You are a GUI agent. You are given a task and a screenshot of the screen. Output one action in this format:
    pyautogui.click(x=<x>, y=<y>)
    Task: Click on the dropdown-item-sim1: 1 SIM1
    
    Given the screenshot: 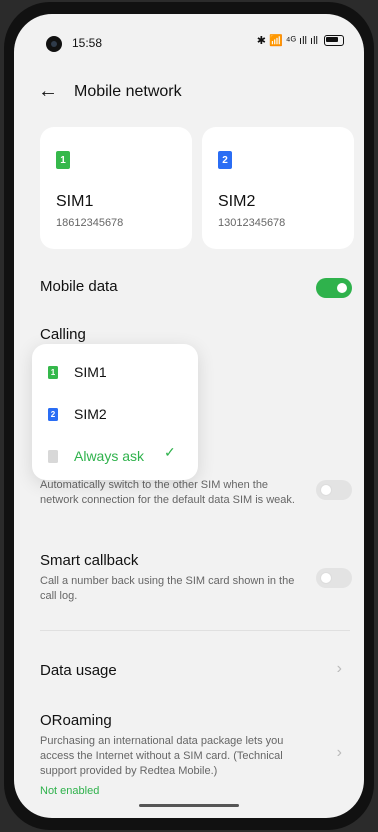 What is the action you would take?
    pyautogui.click(x=77, y=372)
    